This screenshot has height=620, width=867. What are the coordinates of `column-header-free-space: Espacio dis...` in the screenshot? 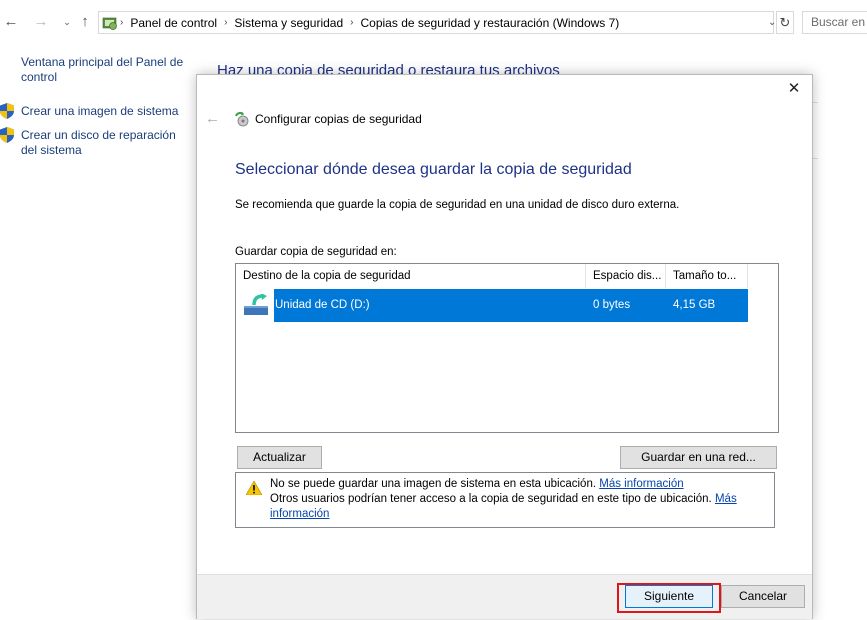 It's located at (626, 276).